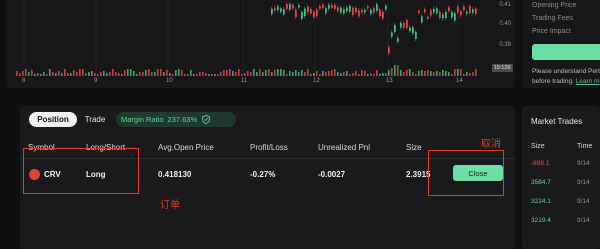 The width and height of the screenshot is (600, 249). Describe the element at coordinates (505, 24) in the screenshot. I see `price-tick: 0.40` at that location.